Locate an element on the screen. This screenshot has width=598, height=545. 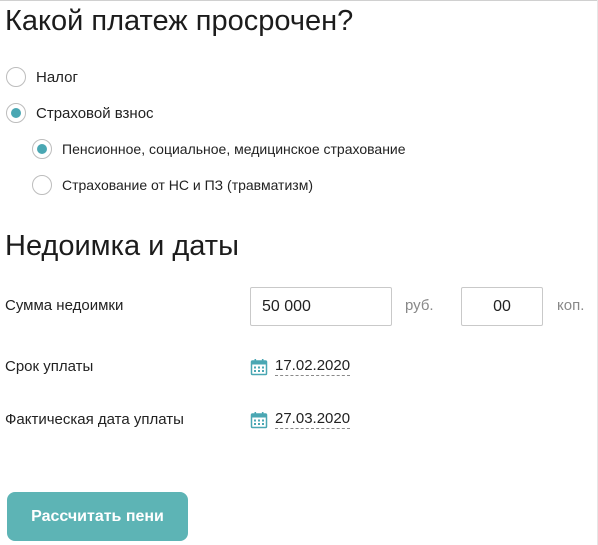
amount-rub-input: 50 000 is located at coordinates (321, 306).